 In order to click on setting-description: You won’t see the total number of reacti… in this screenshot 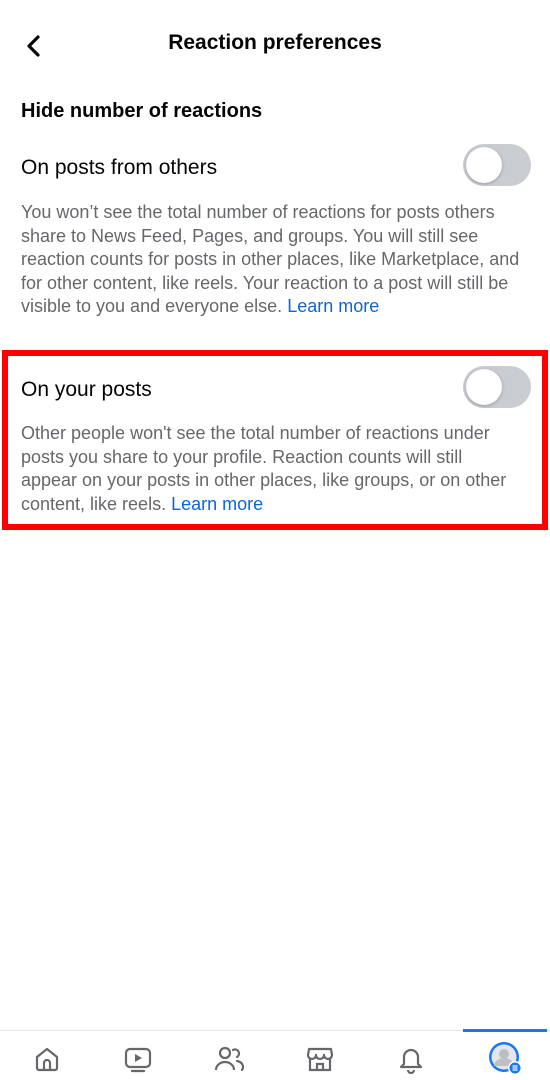, I will do `click(271, 260)`.